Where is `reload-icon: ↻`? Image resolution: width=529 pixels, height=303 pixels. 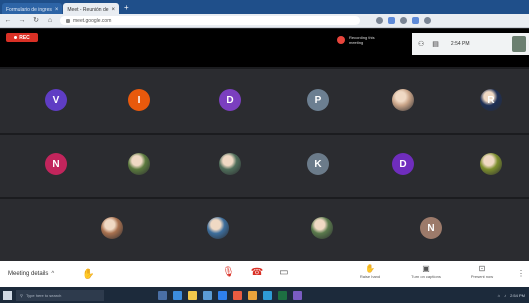 reload-icon: ↻ is located at coordinates (36, 21).